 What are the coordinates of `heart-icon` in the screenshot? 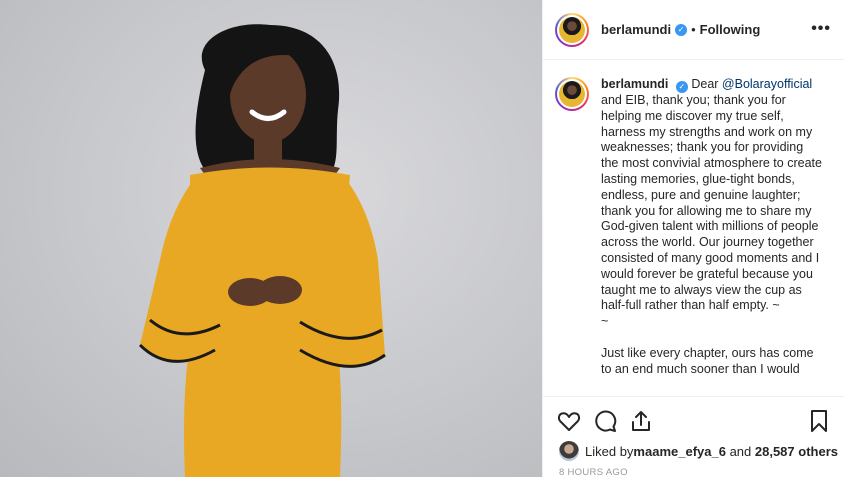 It's located at (569, 421).